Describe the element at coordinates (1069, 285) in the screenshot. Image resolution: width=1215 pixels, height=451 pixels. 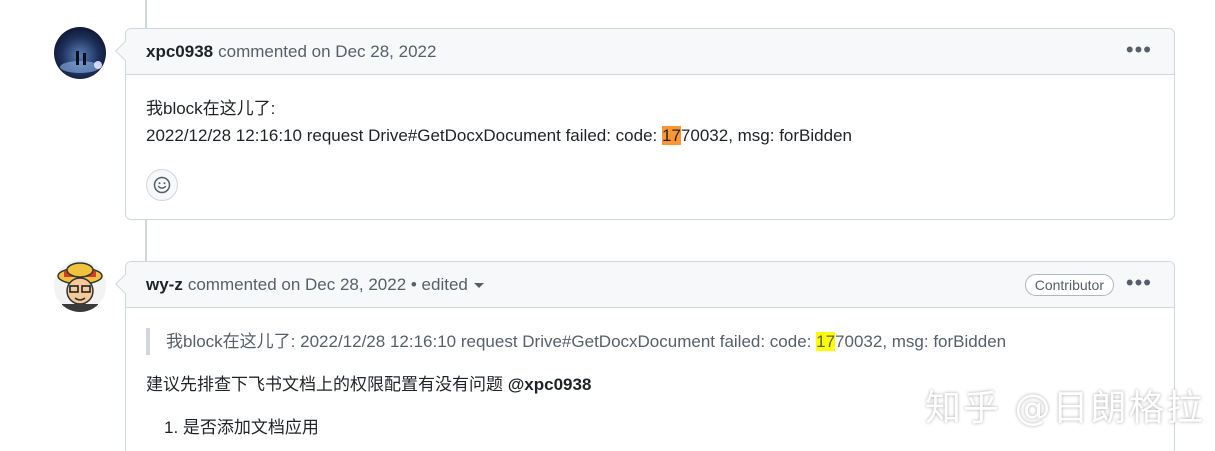
I see `contributor-badge: Contributor` at that location.